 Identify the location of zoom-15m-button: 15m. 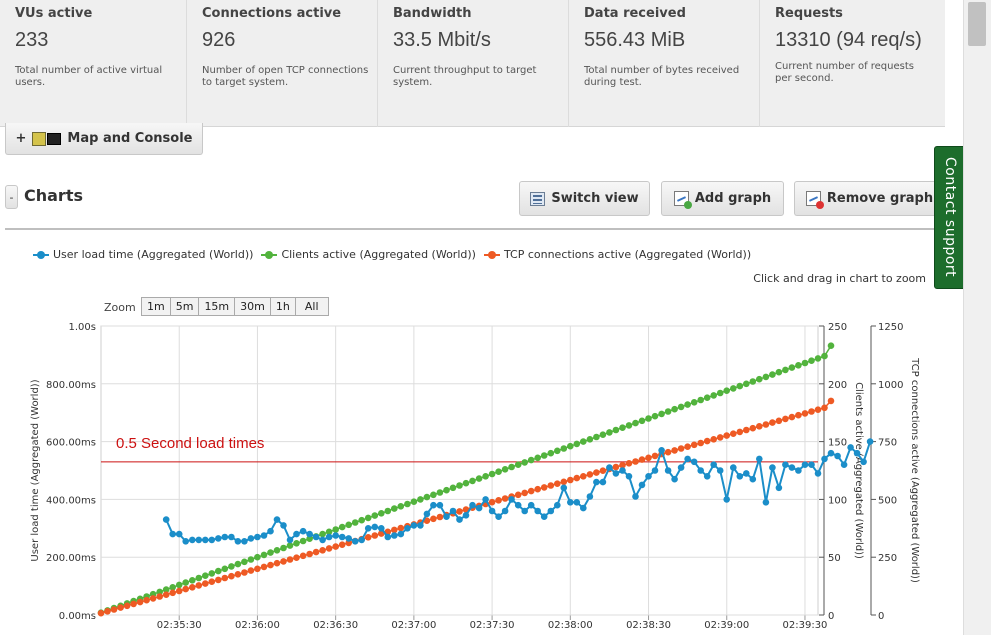
(217, 306).